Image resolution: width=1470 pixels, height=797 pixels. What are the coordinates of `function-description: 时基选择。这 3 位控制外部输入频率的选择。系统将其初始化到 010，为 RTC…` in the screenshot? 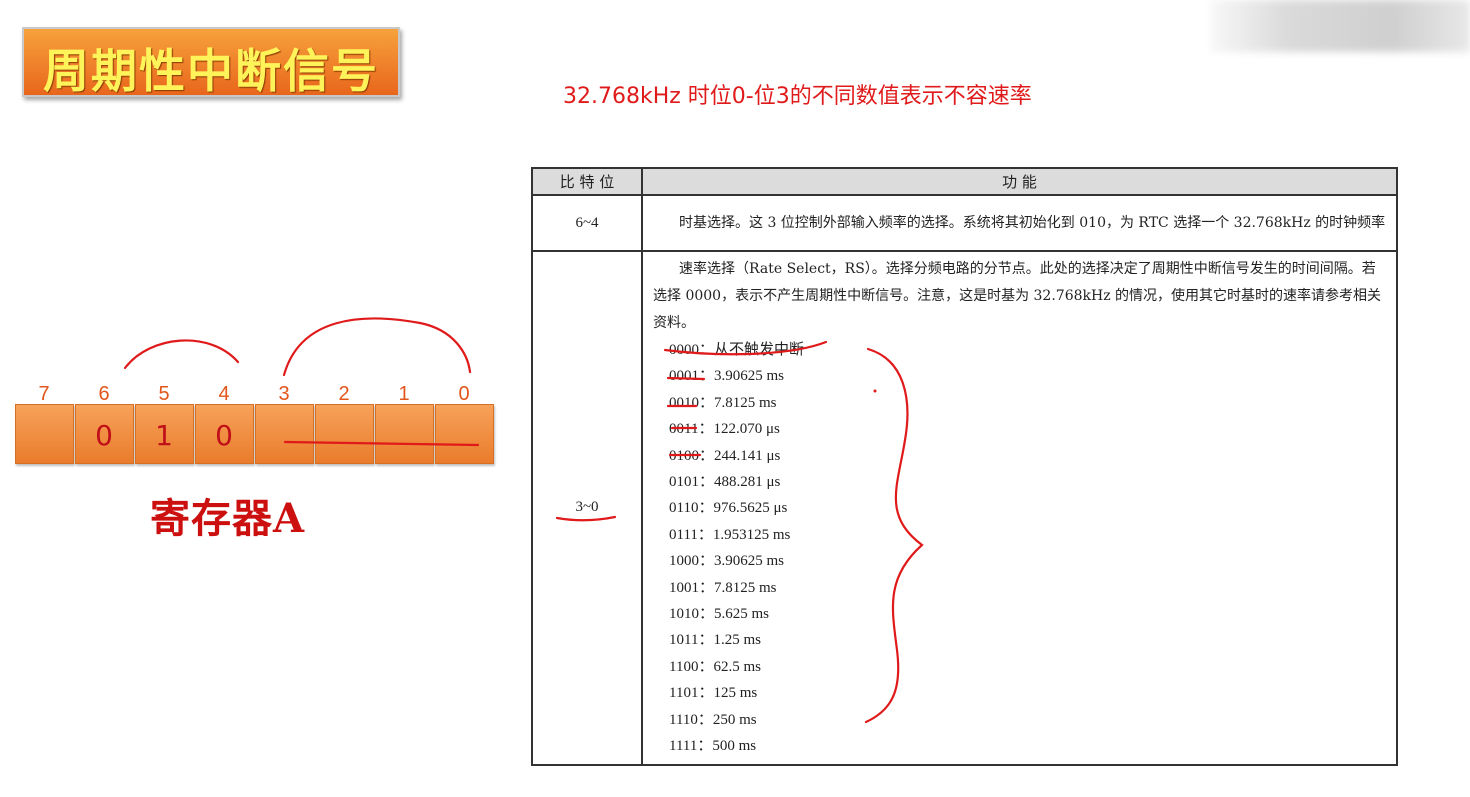 It's located at (1032, 222).